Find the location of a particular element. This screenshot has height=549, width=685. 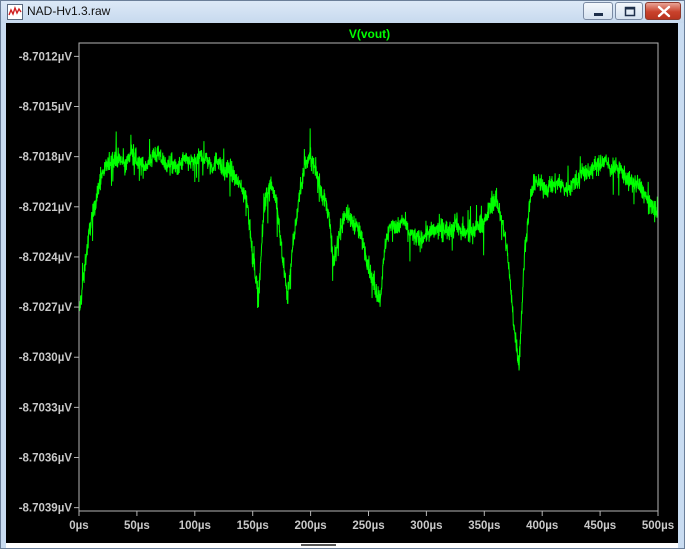

x-tick-label: 200µs is located at coordinates (310, 526).